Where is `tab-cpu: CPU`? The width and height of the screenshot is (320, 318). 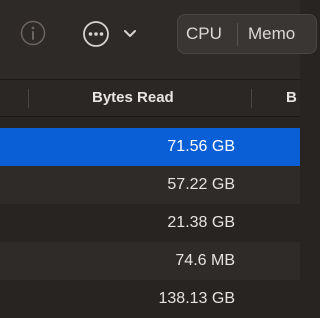 tab-cpu: CPU is located at coordinates (211, 34).